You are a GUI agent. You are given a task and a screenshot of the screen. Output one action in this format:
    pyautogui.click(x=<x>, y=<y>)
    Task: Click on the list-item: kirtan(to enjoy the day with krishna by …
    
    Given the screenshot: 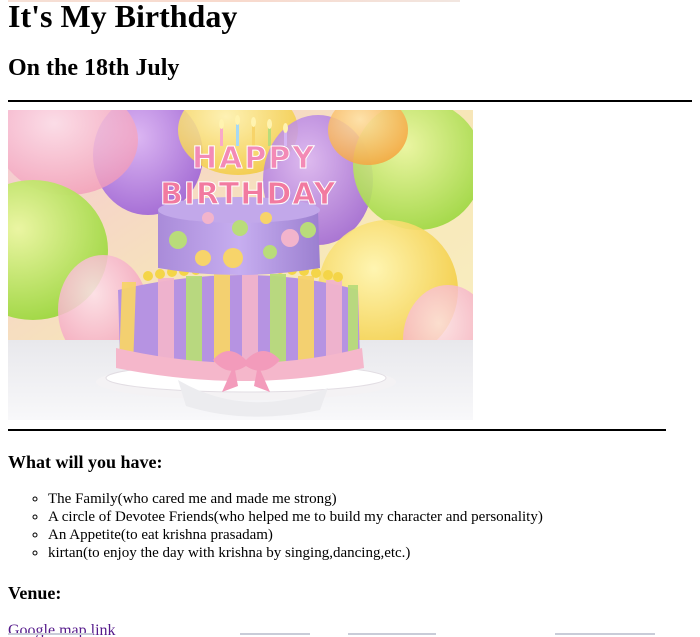 What is the action you would take?
    pyautogui.click(x=295, y=553)
    